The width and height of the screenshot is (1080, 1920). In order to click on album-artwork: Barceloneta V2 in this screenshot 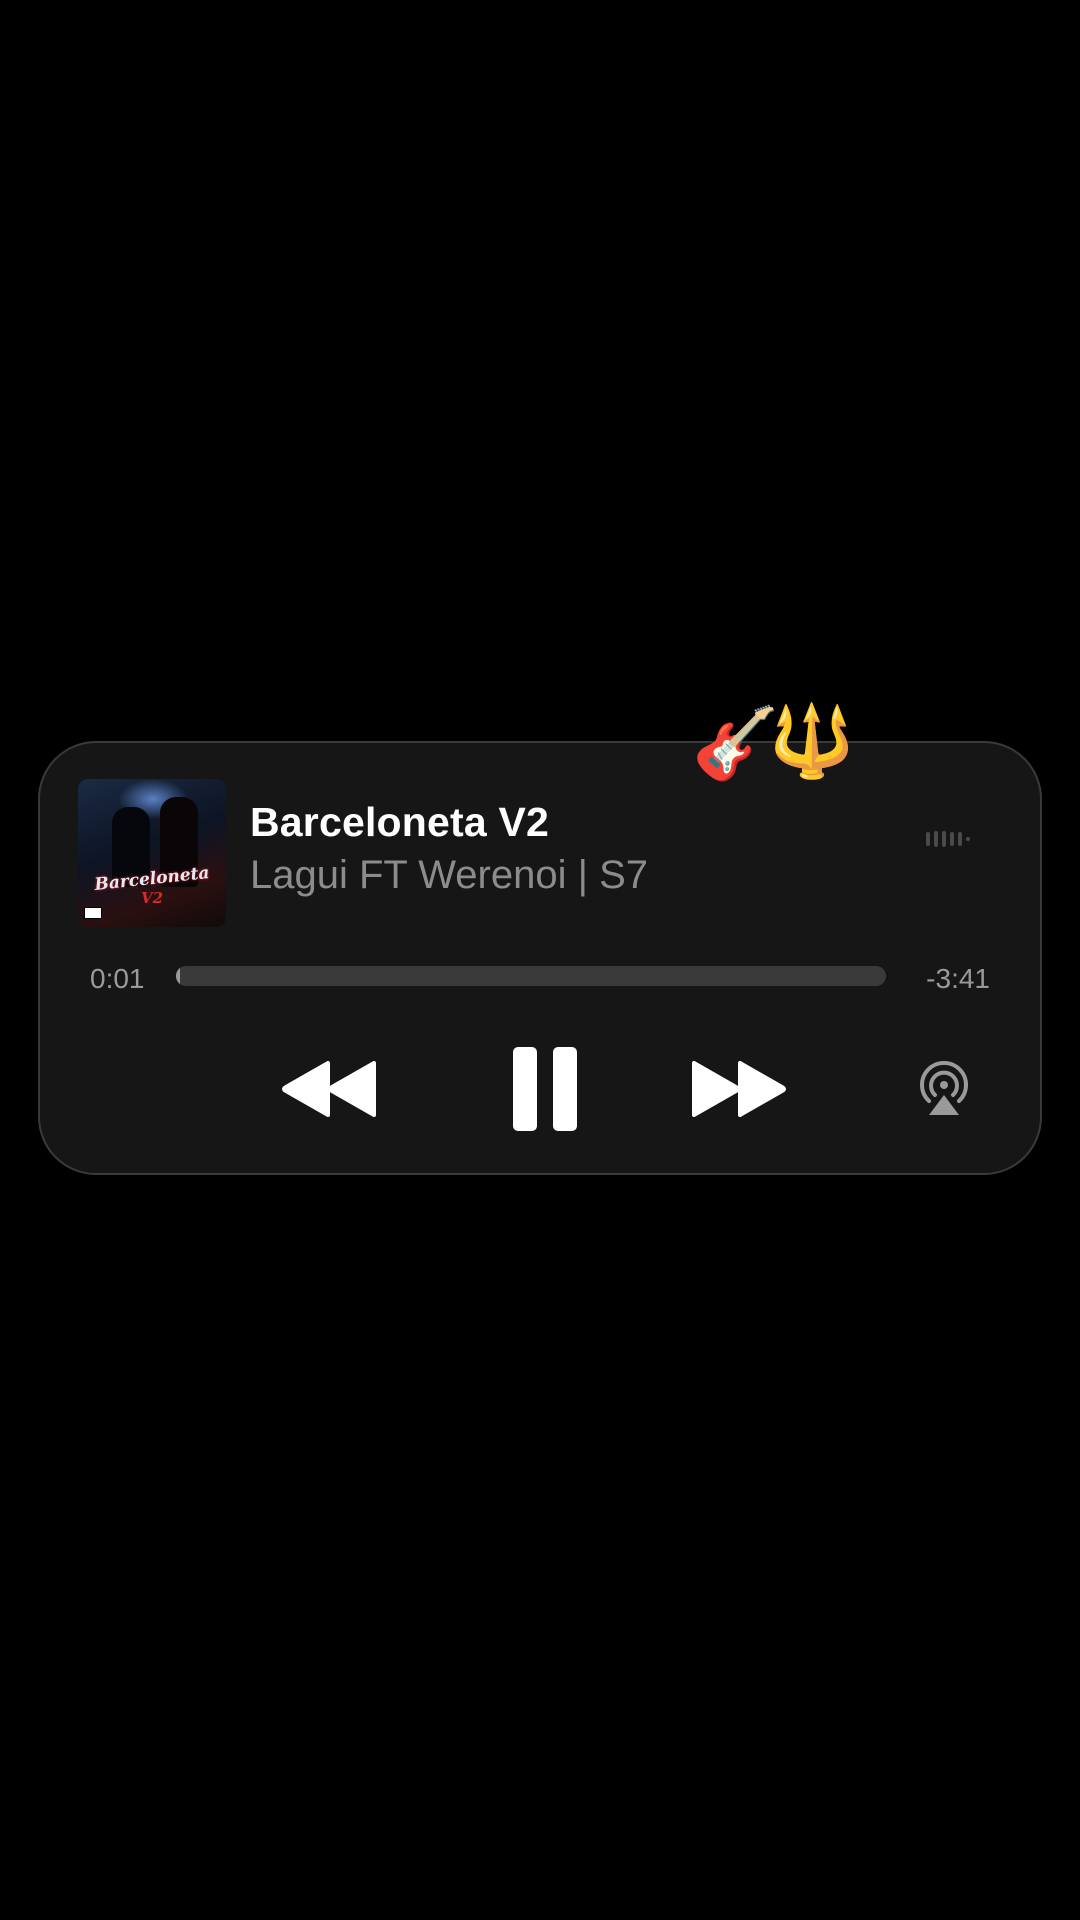, I will do `click(152, 853)`.